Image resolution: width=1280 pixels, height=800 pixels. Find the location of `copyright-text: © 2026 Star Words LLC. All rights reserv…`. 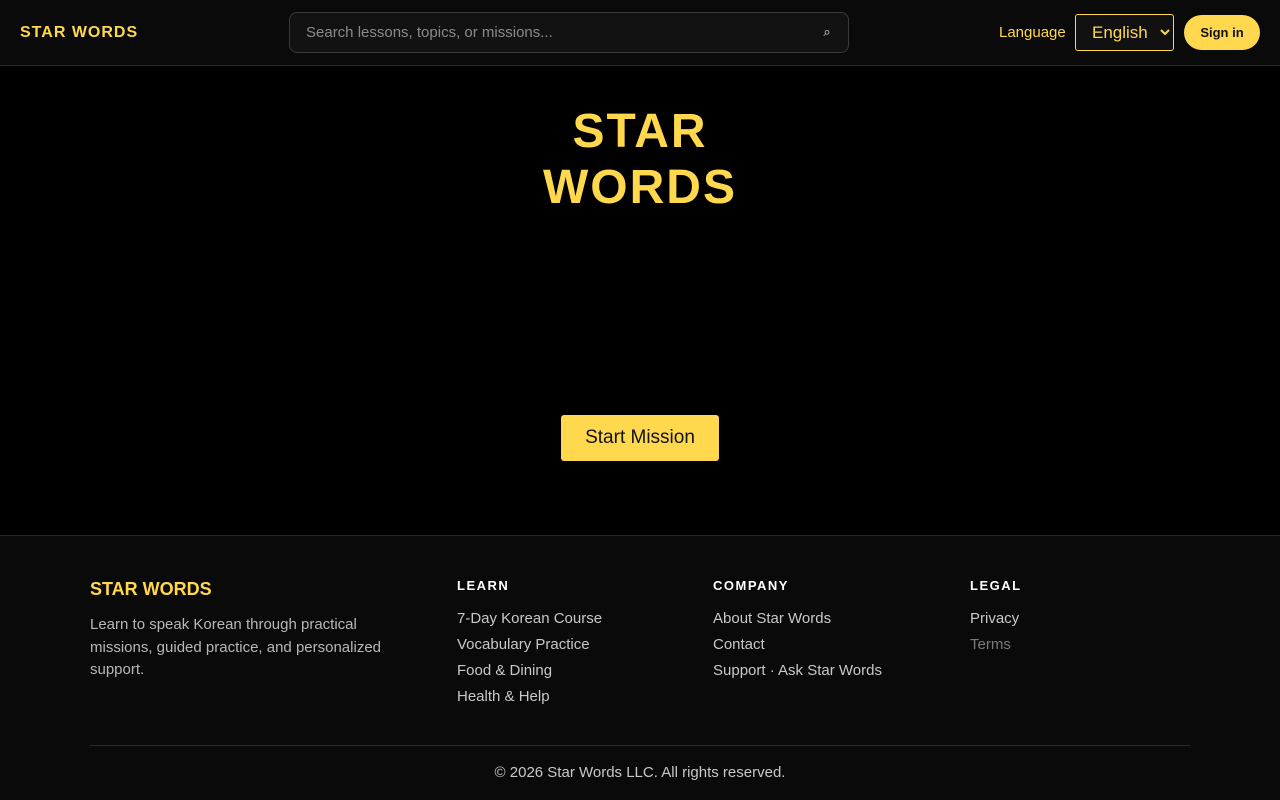

copyright-text: © 2026 Star Words LLC. All rights reserv… is located at coordinates (640, 772).